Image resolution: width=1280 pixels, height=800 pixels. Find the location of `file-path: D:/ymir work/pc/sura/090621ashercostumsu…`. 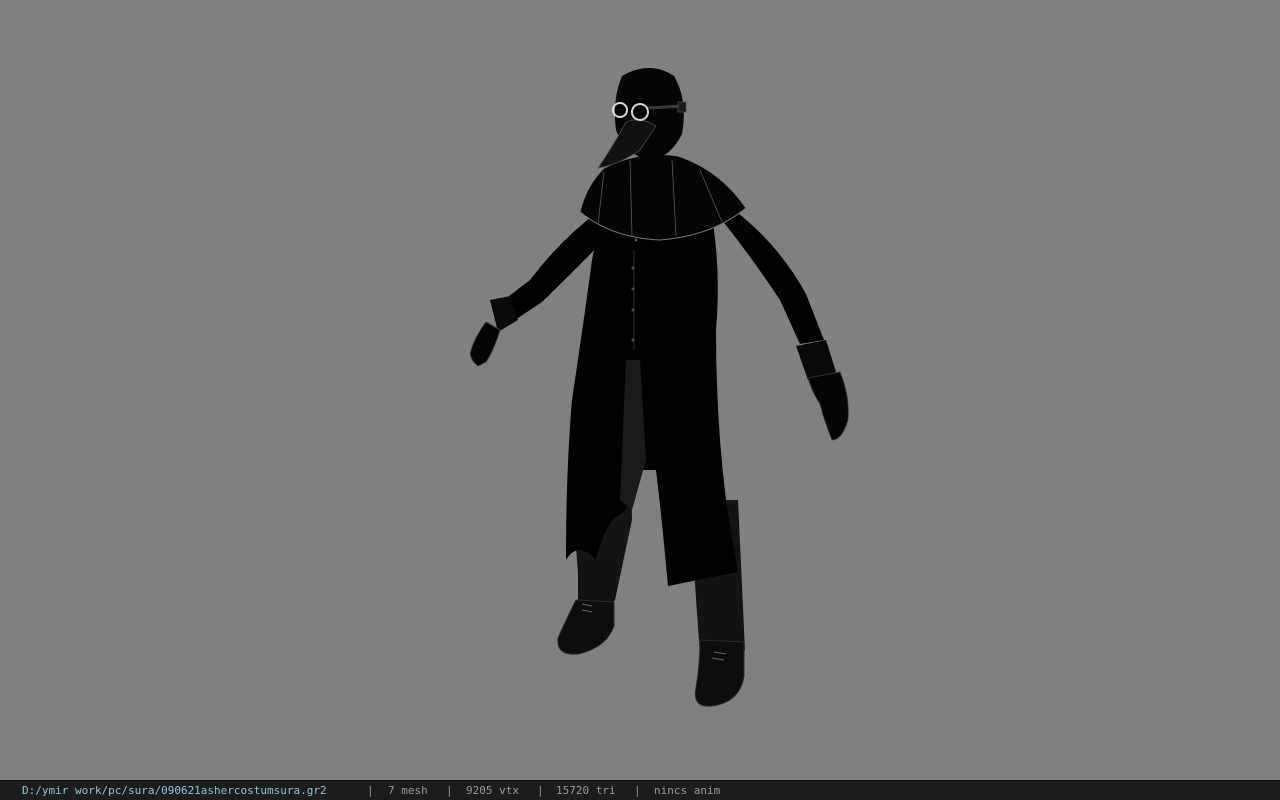

file-path: D:/ymir work/pc/sura/090621ashercostumsu… is located at coordinates (174, 790).